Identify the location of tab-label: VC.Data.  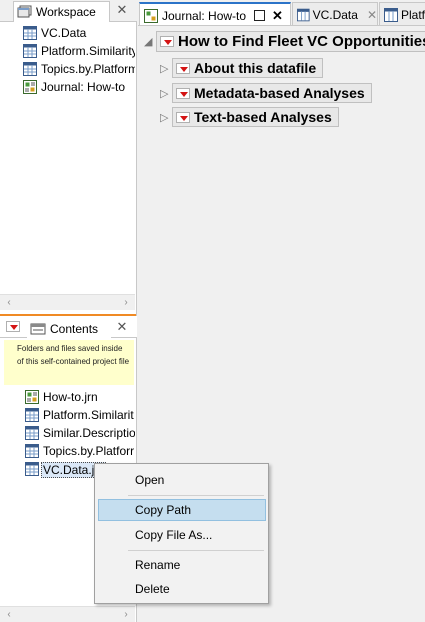
(335, 14).